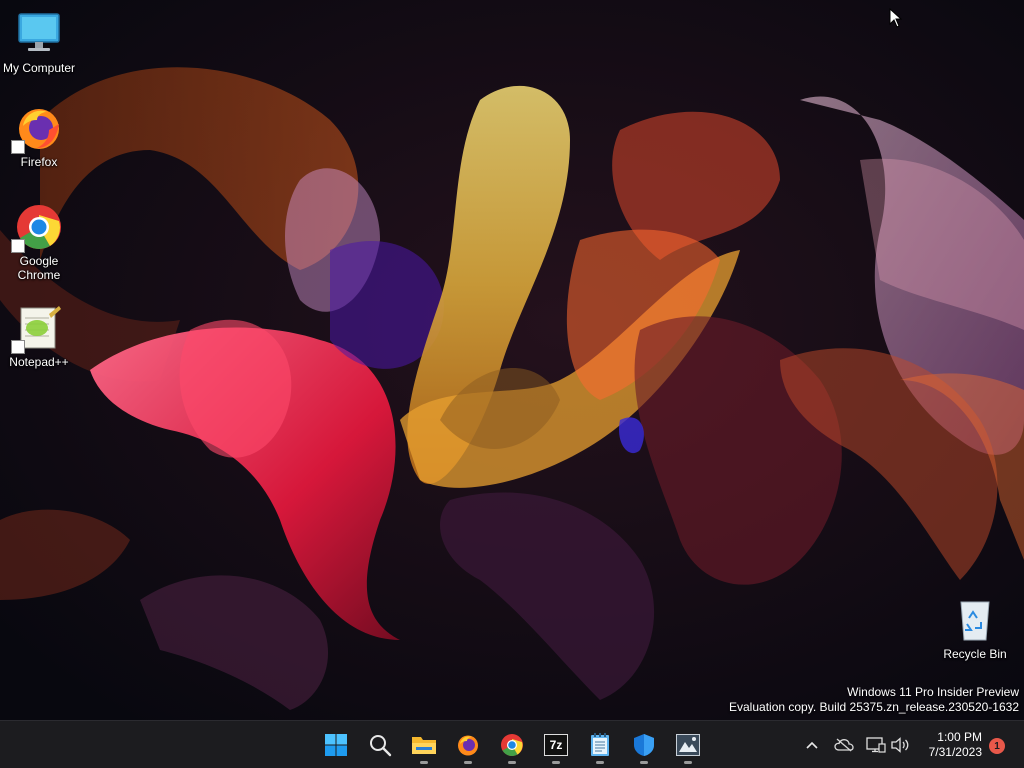 Image resolution: width=1024 pixels, height=768 pixels. Describe the element at coordinates (975, 654) in the screenshot. I see `desktop-icon-label: Recycle Bin` at that location.